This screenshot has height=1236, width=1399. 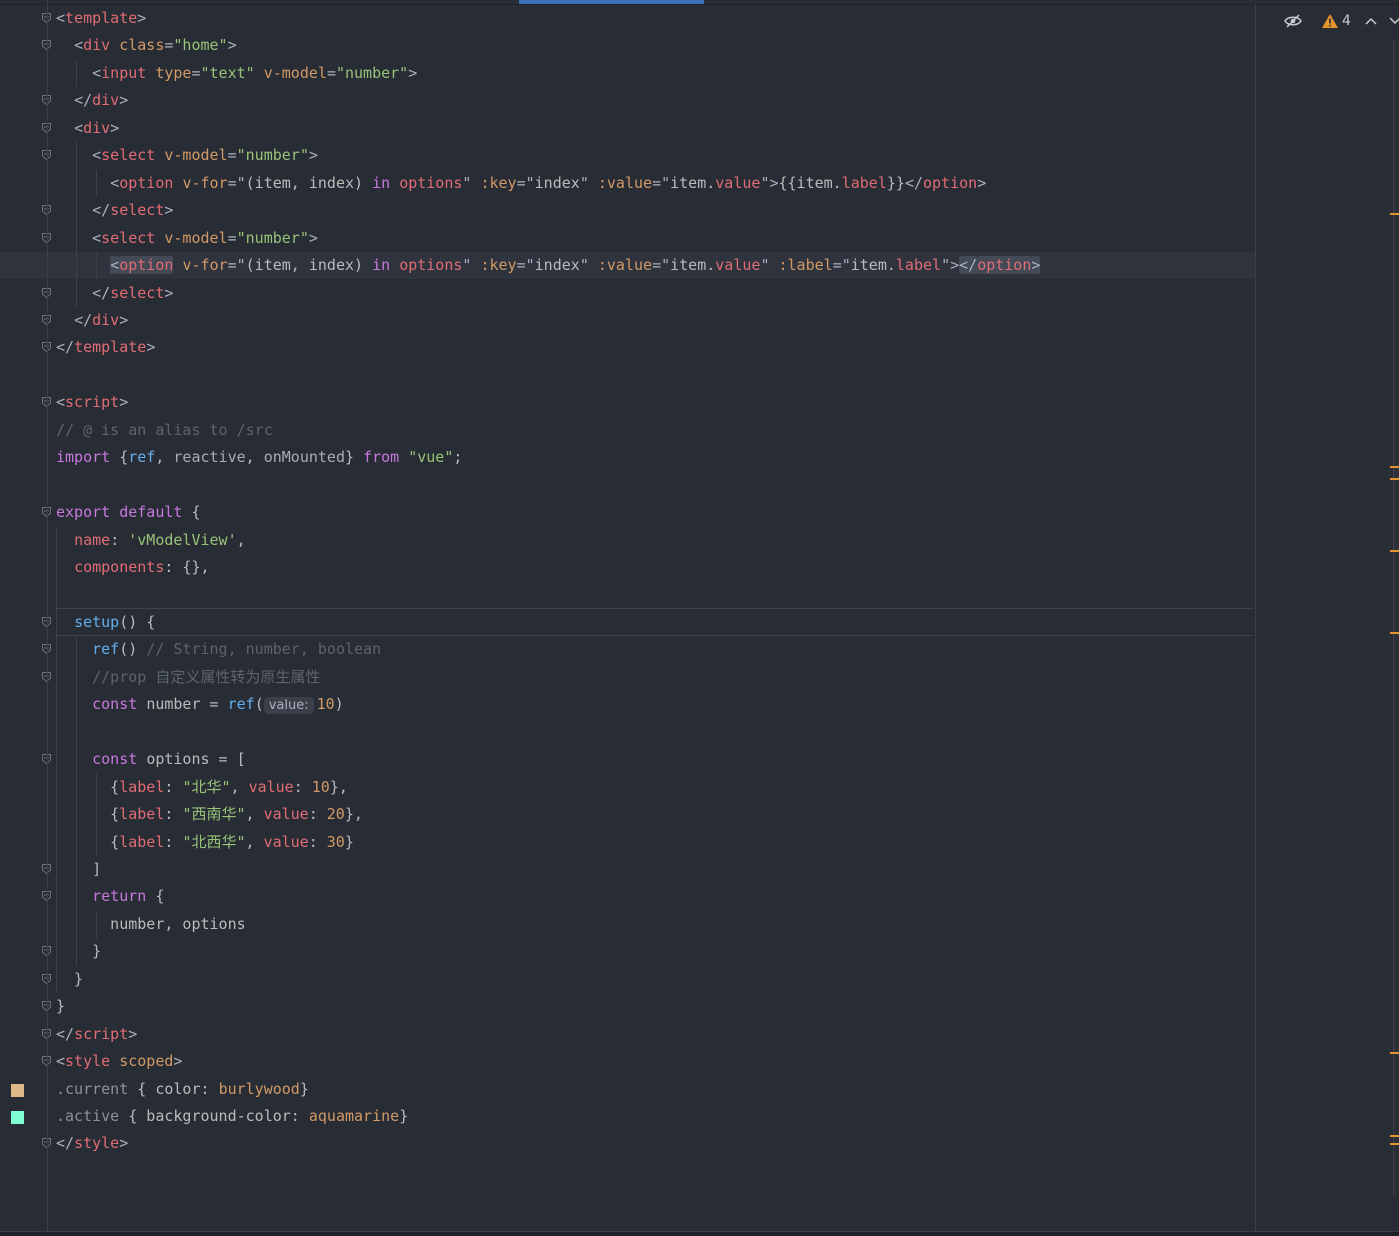 I want to click on code-text: export default {, so click(x=128, y=512).